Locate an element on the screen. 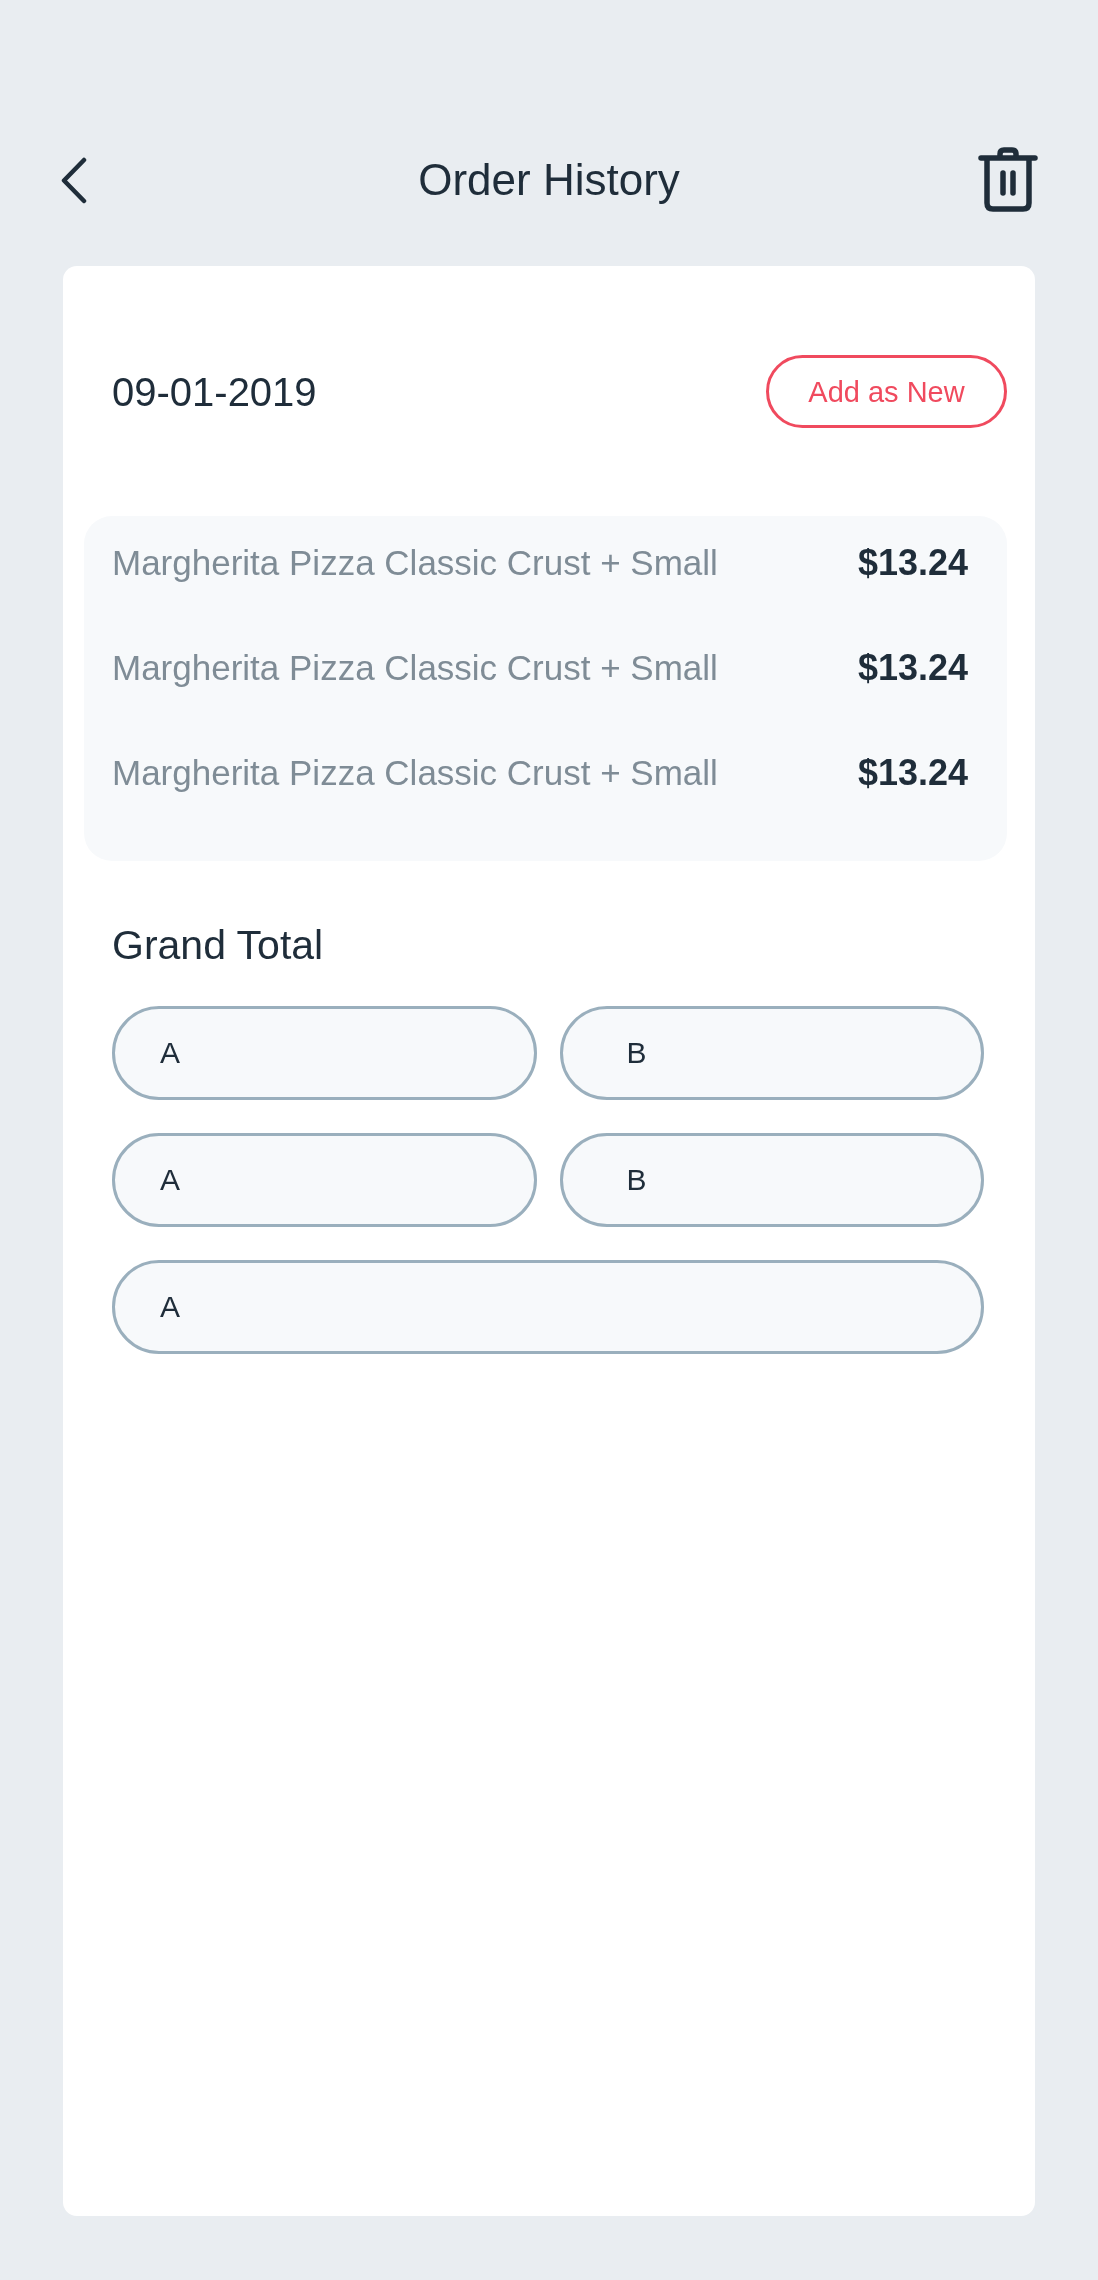 The height and width of the screenshot is (2280, 1098). trash-icon is located at coordinates (1008, 180).